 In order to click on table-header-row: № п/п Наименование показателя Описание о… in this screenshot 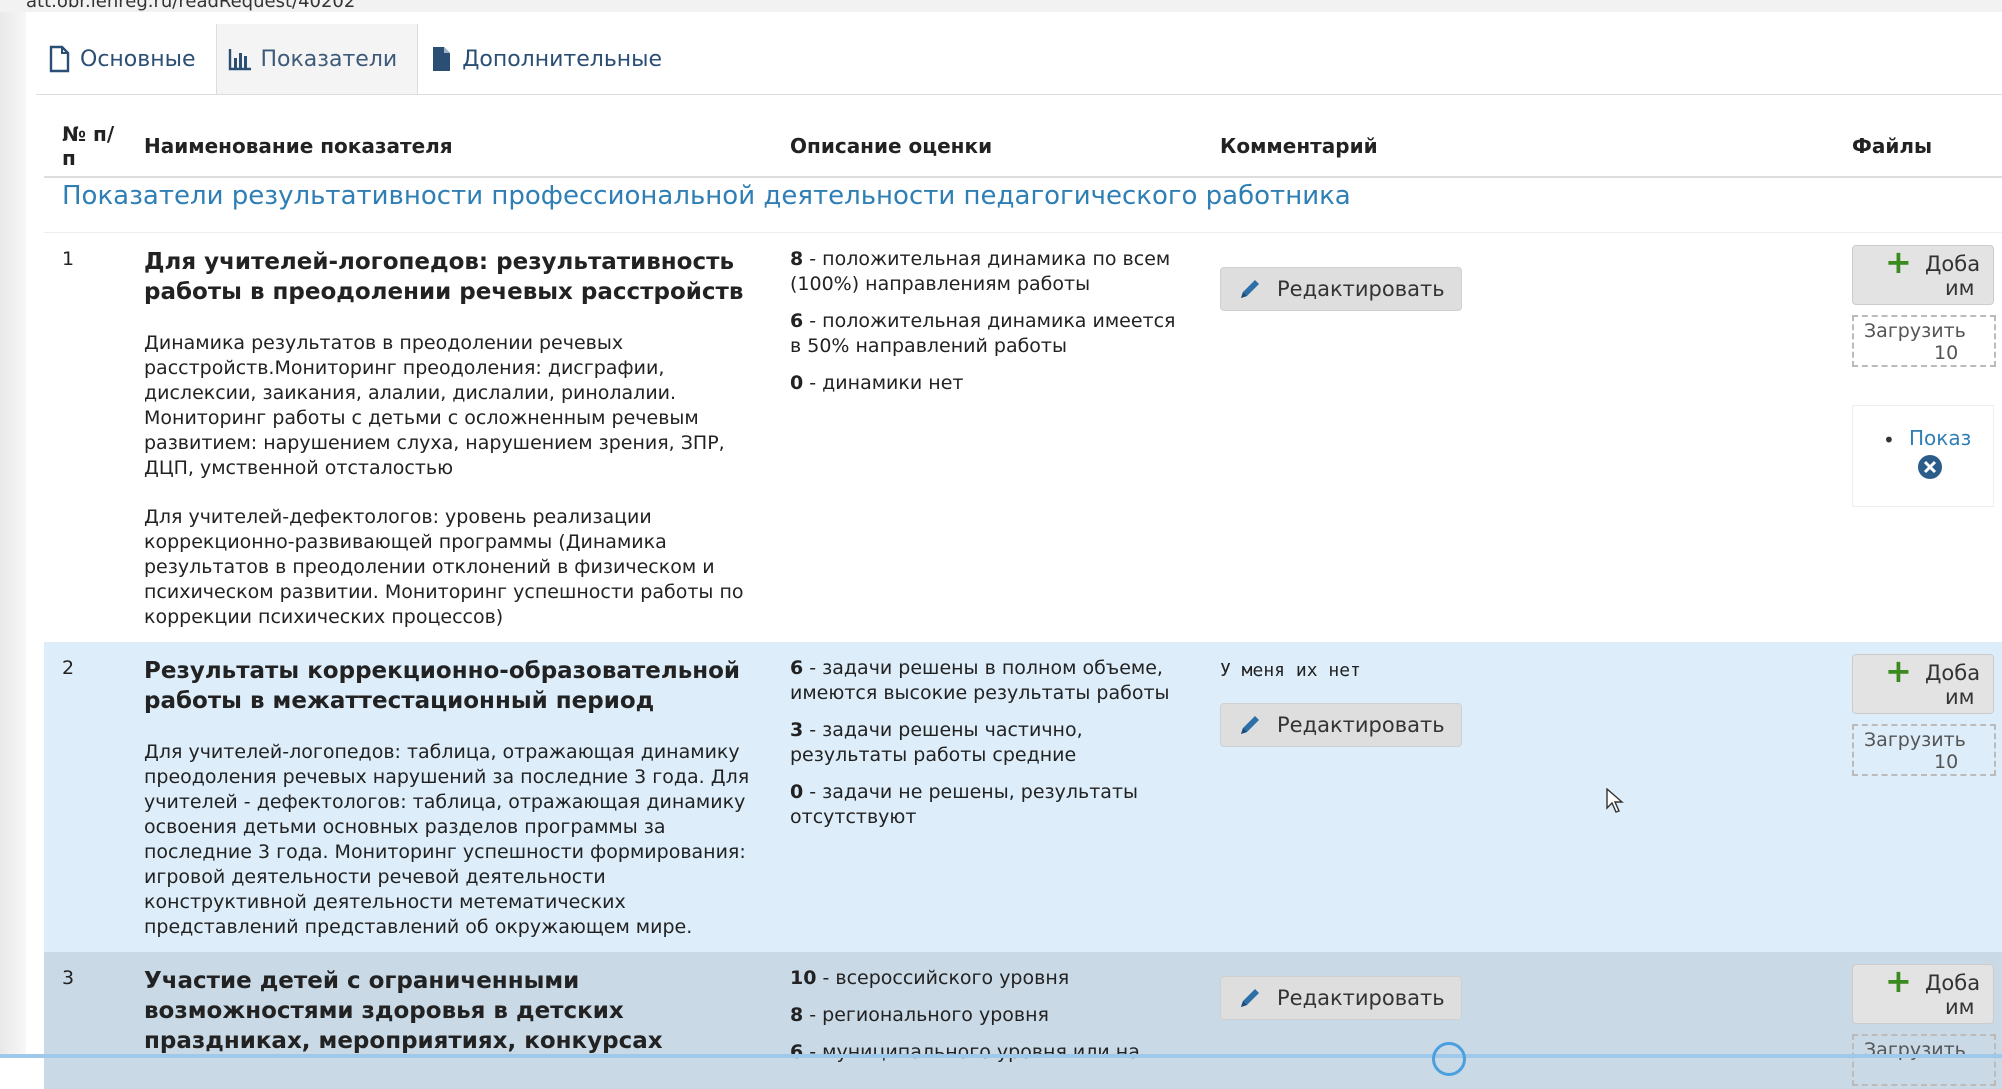, I will do `click(1023, 147)`.